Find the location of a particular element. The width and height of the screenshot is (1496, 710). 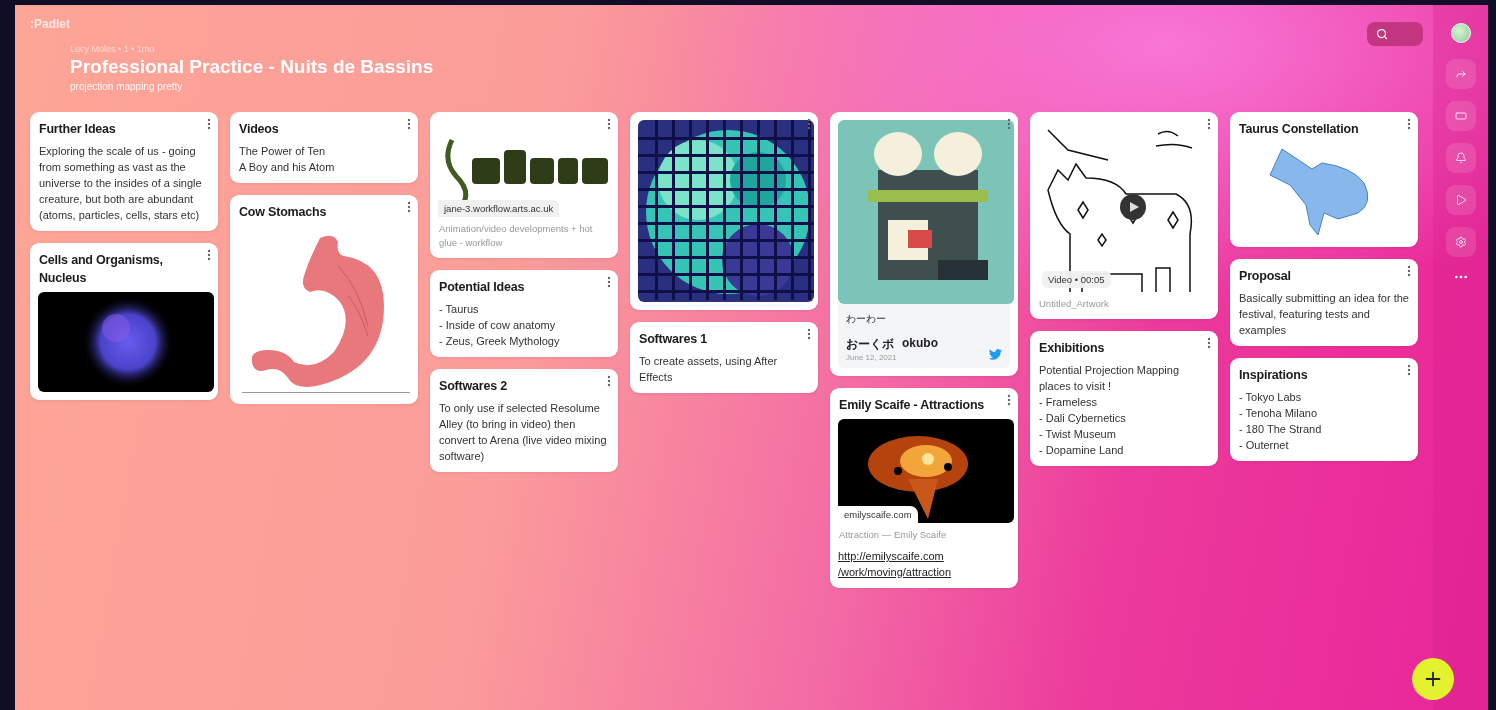

post-text: - Dopamine Land is located at coordinates (1081, 450).